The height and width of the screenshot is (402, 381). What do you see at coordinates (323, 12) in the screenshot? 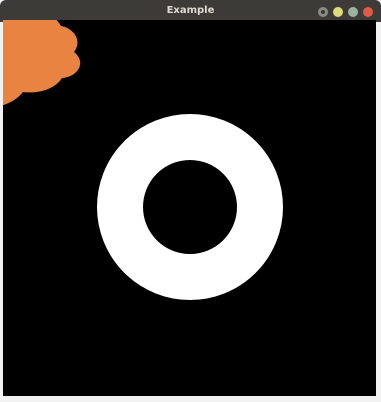
I see `help-icon` at bounding box center [323, 12].